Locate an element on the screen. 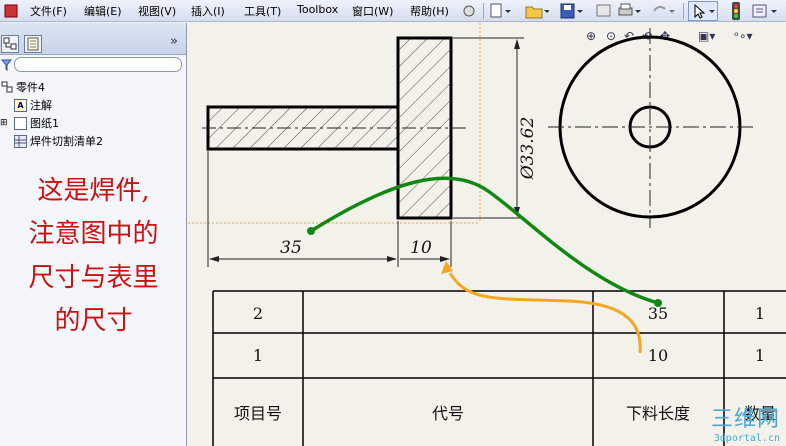 The height and width of the screenshot is (446, 786). tree-item-sheet-label: 图纸1 is located at coordinates (44, 123).